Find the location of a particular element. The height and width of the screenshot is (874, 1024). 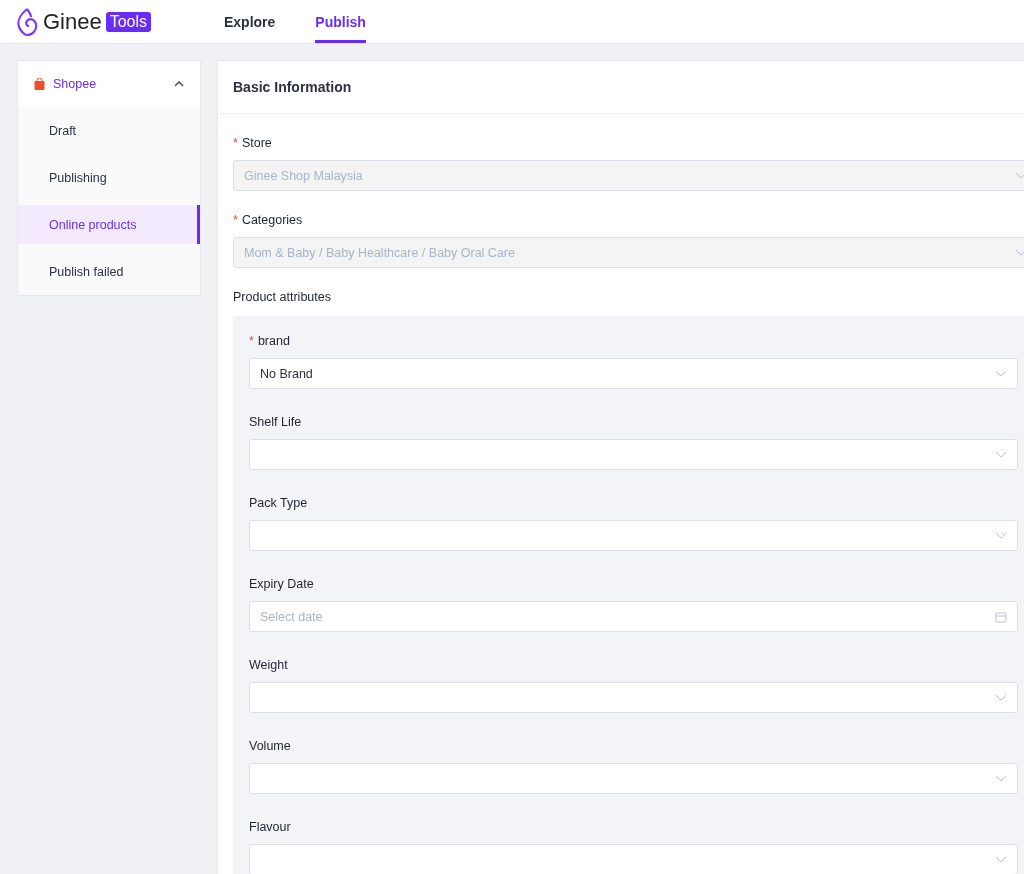

field-label: Shelf Life is located at coordinates (275, 422).